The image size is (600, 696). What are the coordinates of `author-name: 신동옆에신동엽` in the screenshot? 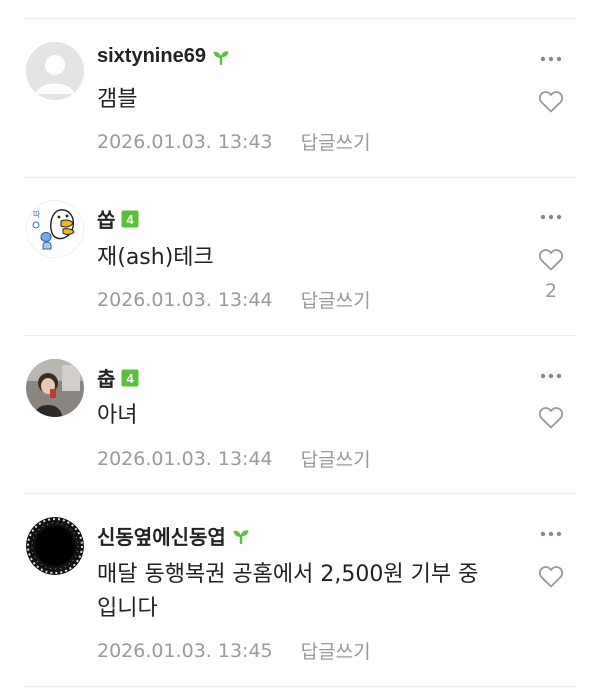 It's located at (161, 535).